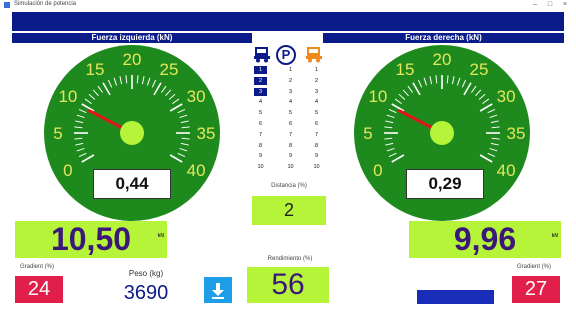 This screenshot has height=318, width=576. Describe the element at coordinates (260, 113) in the screenshot. I see `left-gear-cell: 5` at that location.